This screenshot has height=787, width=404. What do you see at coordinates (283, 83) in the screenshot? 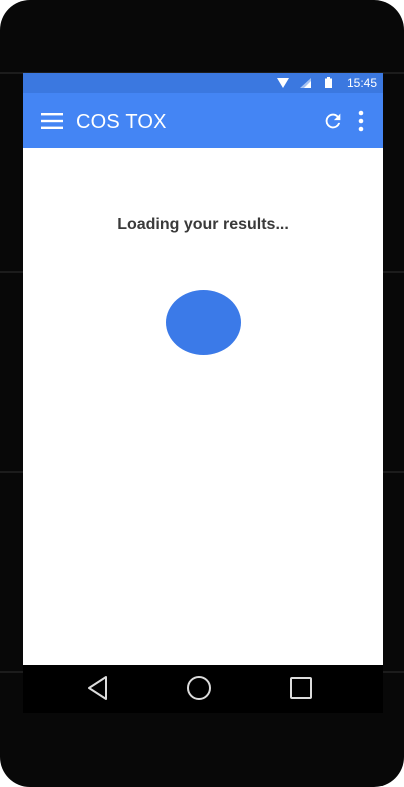
I see `wifi-icon` at bounding box center [283, 83].